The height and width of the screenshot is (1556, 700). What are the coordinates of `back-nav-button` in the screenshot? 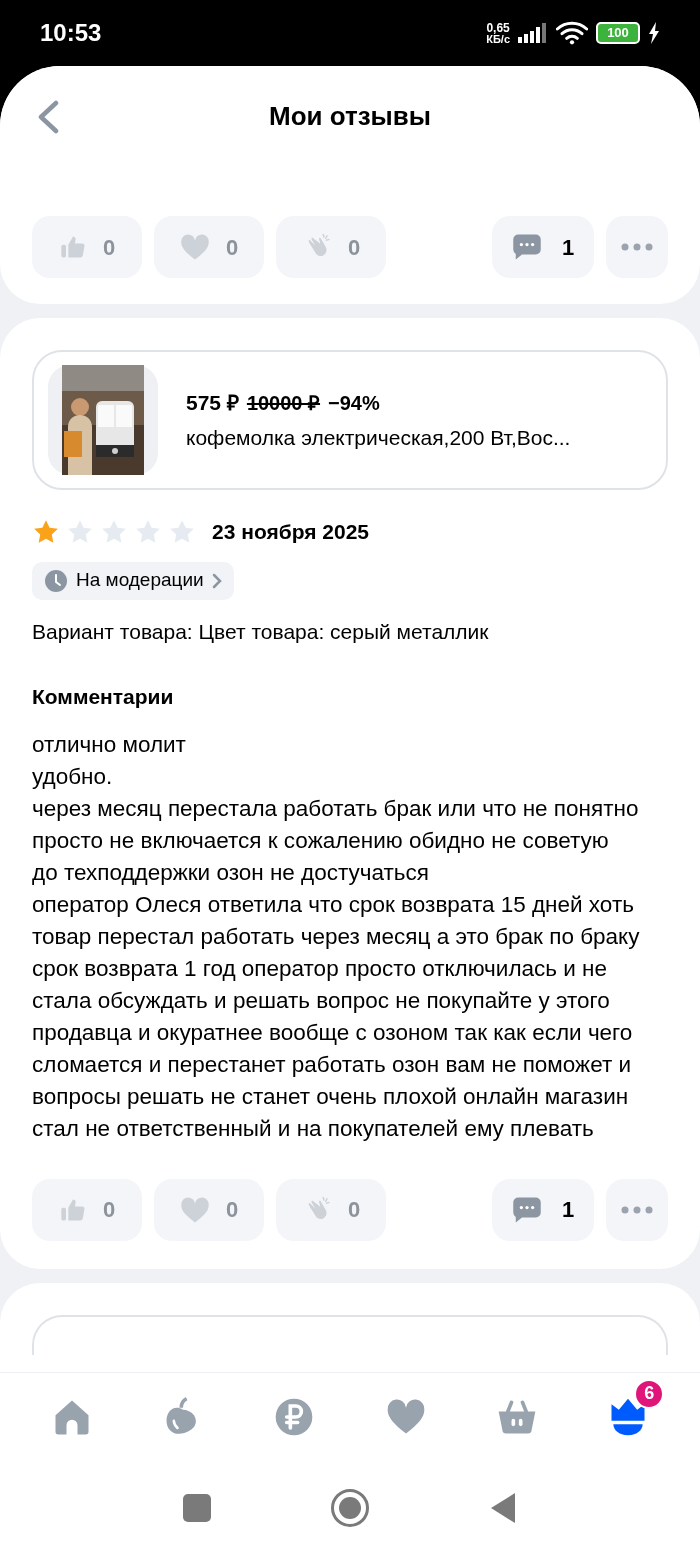 It's located at (503, 1508).